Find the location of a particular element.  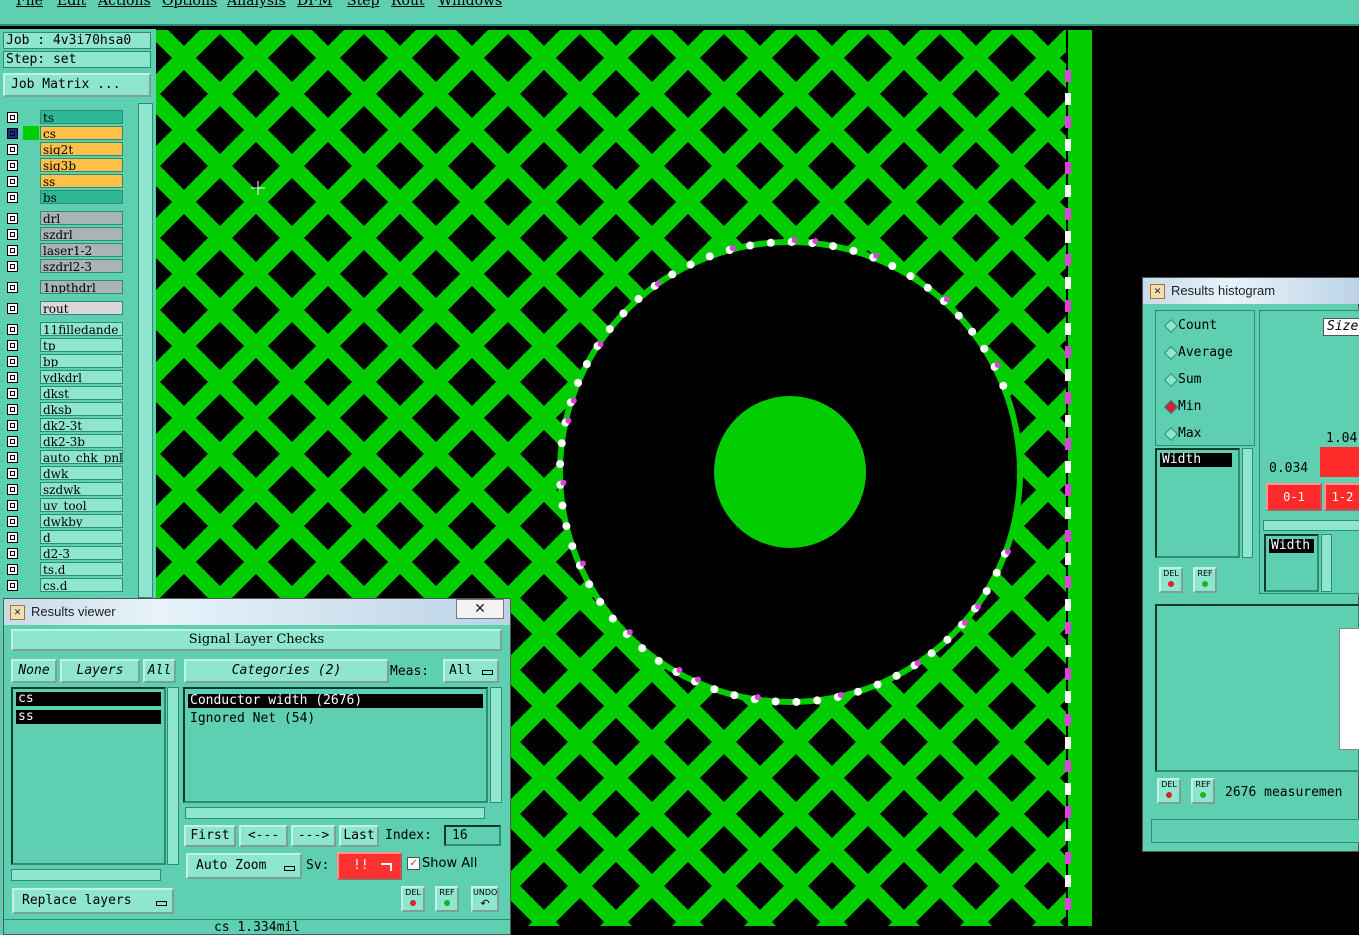

layer-name: szdrl2-3 is located at coordinates (81, 266).